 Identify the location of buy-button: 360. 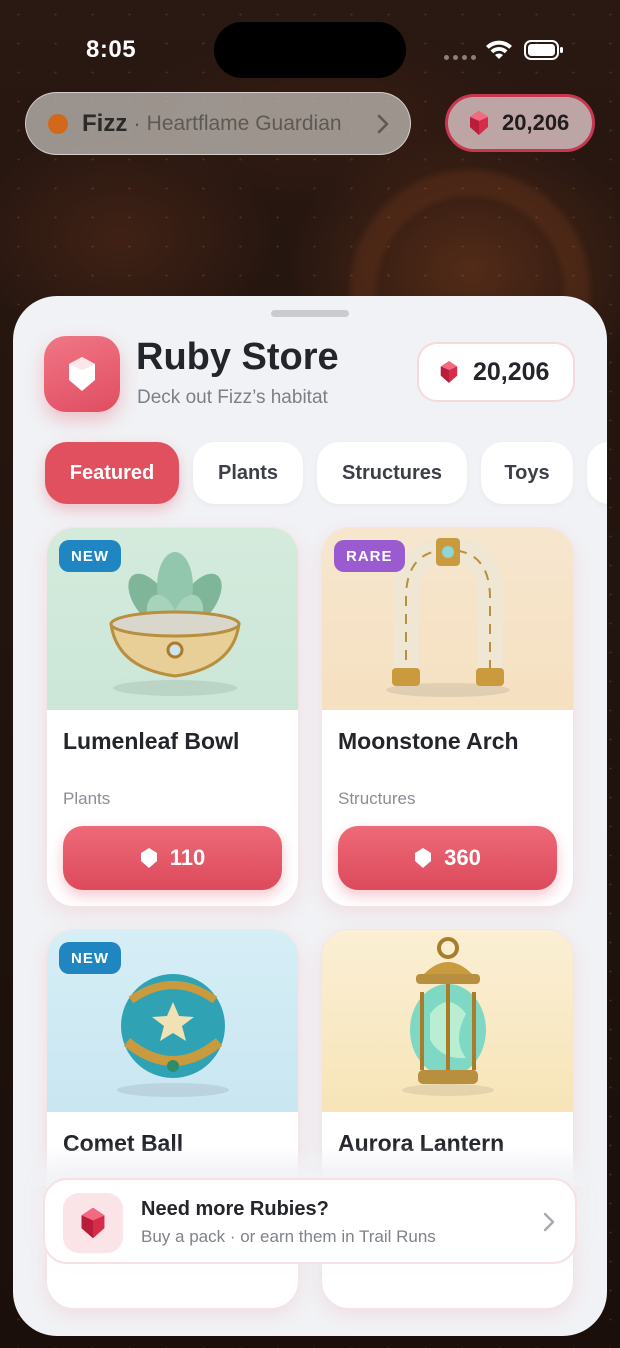
(447, 858).